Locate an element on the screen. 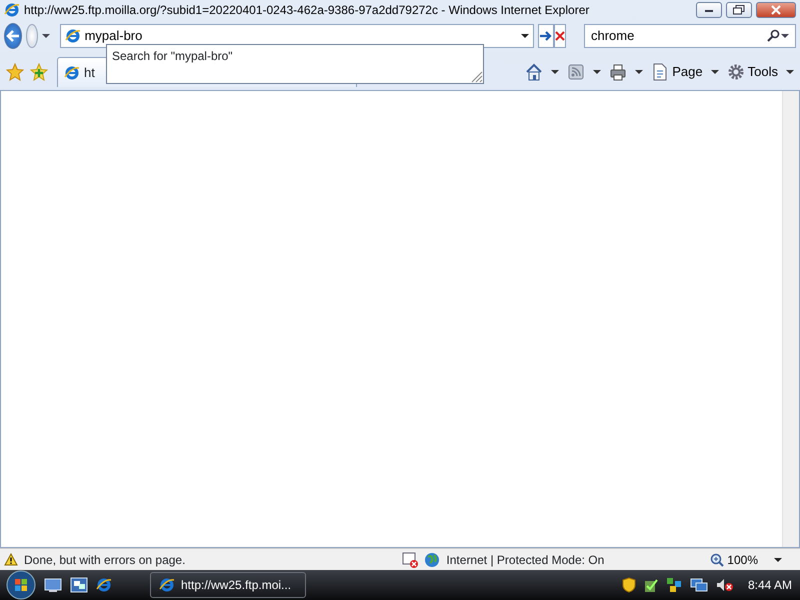 The image size is (800, 600). go-arrow-icon is located at coordinates (545, 36).